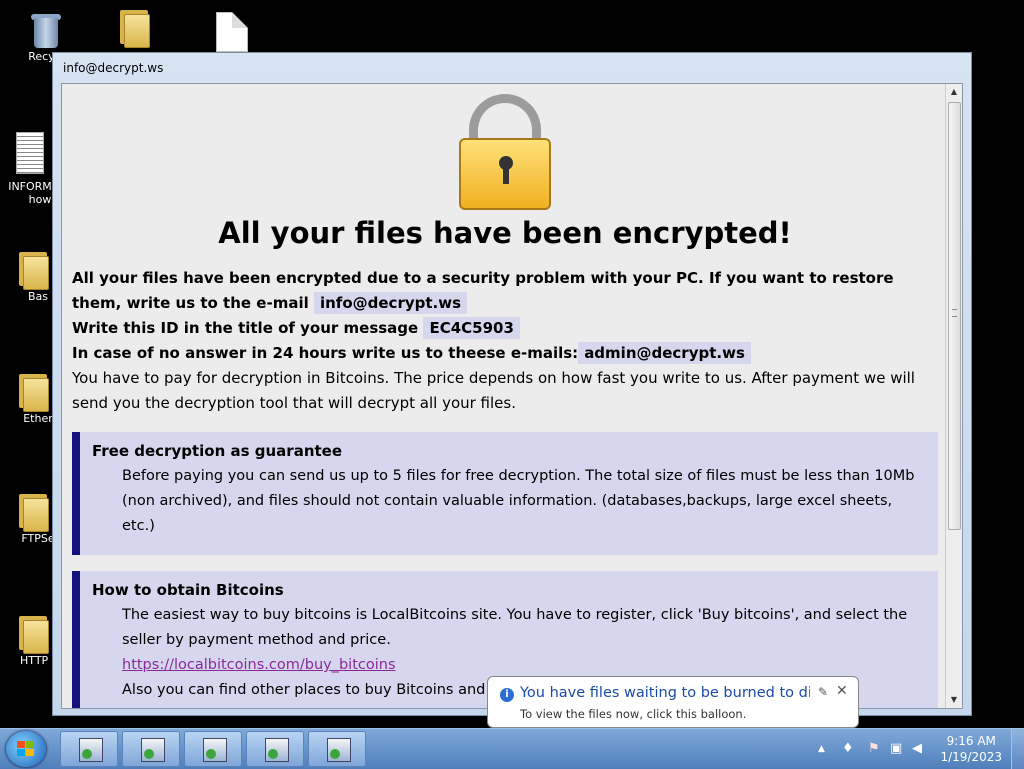  I want to click on localbitcoins-link-row: https://localbitcoins.com/buy_bitcoins, so click(508, 665).